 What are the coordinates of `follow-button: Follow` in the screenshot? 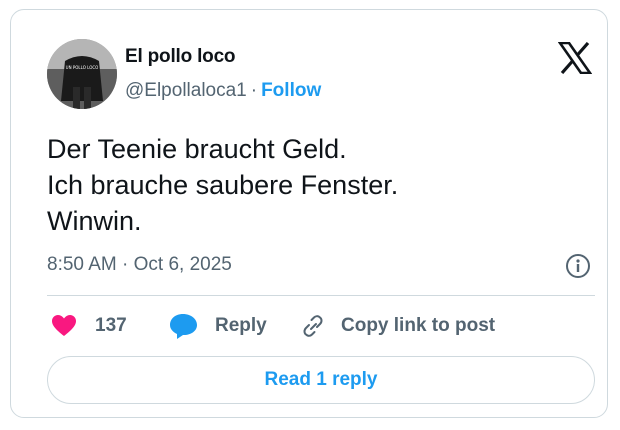 It's located at (291, 90).